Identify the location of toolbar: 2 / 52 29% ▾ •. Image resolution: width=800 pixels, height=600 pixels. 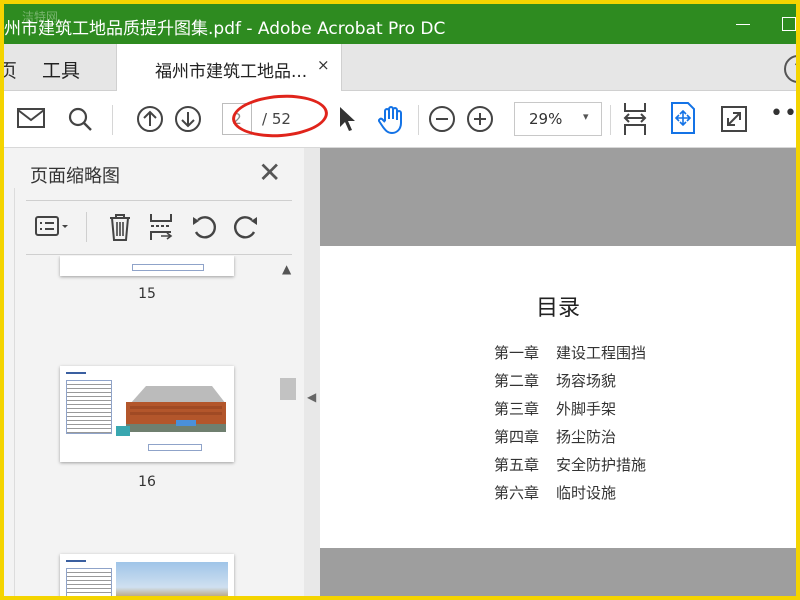
(400, 119).